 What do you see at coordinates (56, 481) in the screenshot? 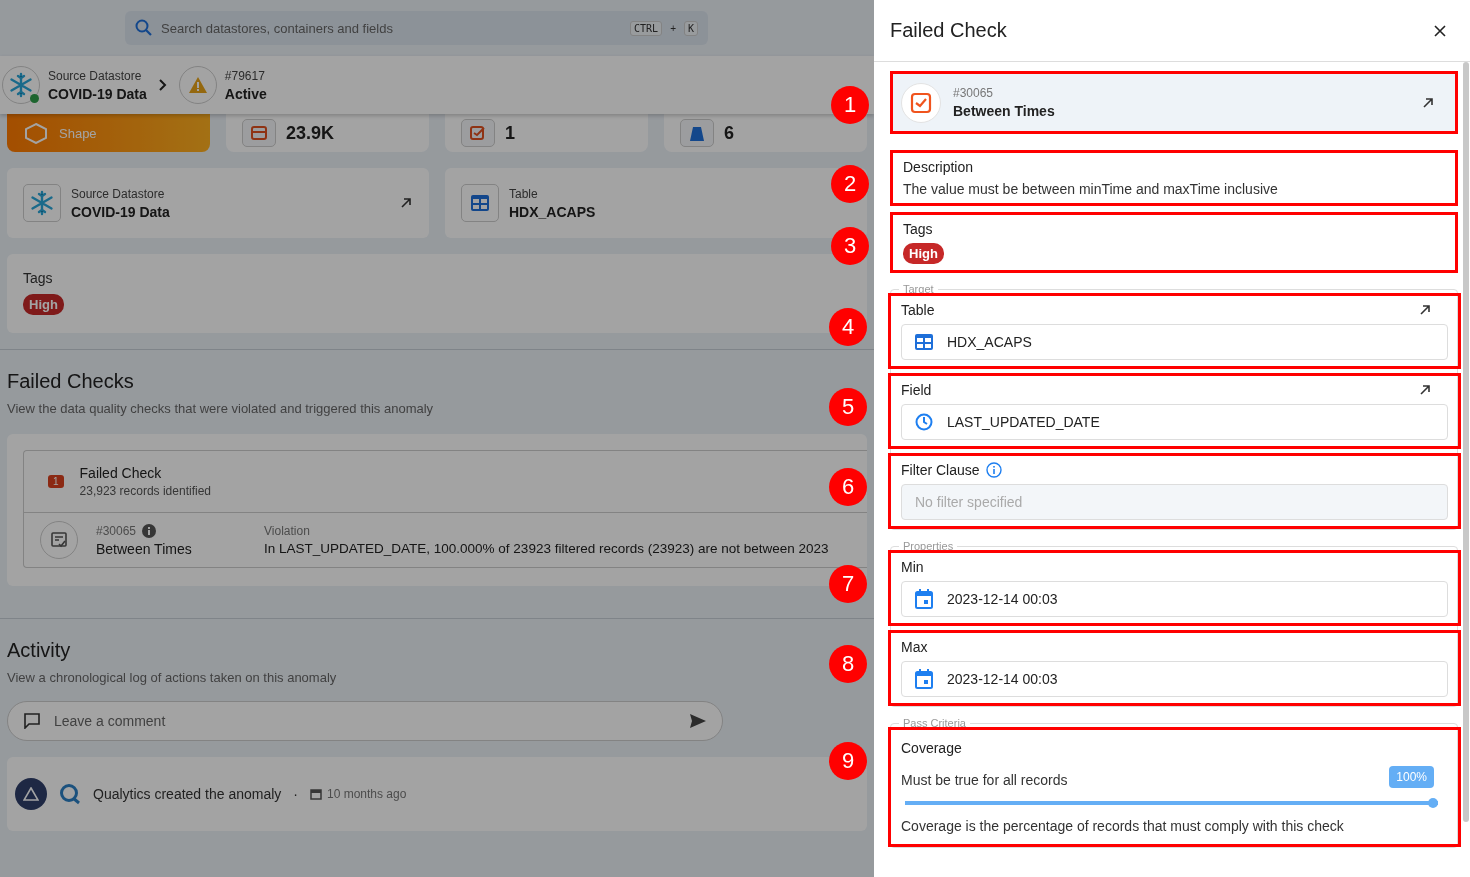
I see `count-badge: 1` at bounding box center [56, 481].